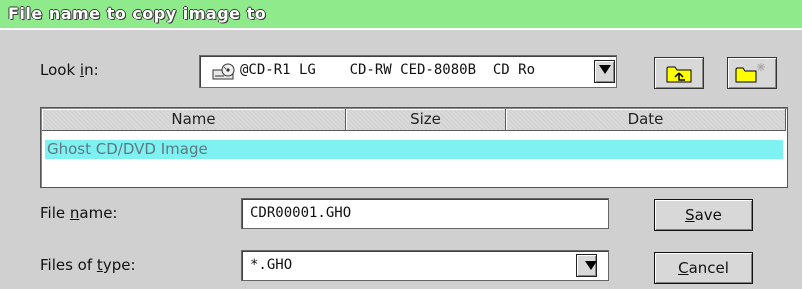 The image size is (802, 289). I want to click on lookin-combobox: @CD-R1 LG CD-RW CED-8080B CD Ro, so click(408, 71).